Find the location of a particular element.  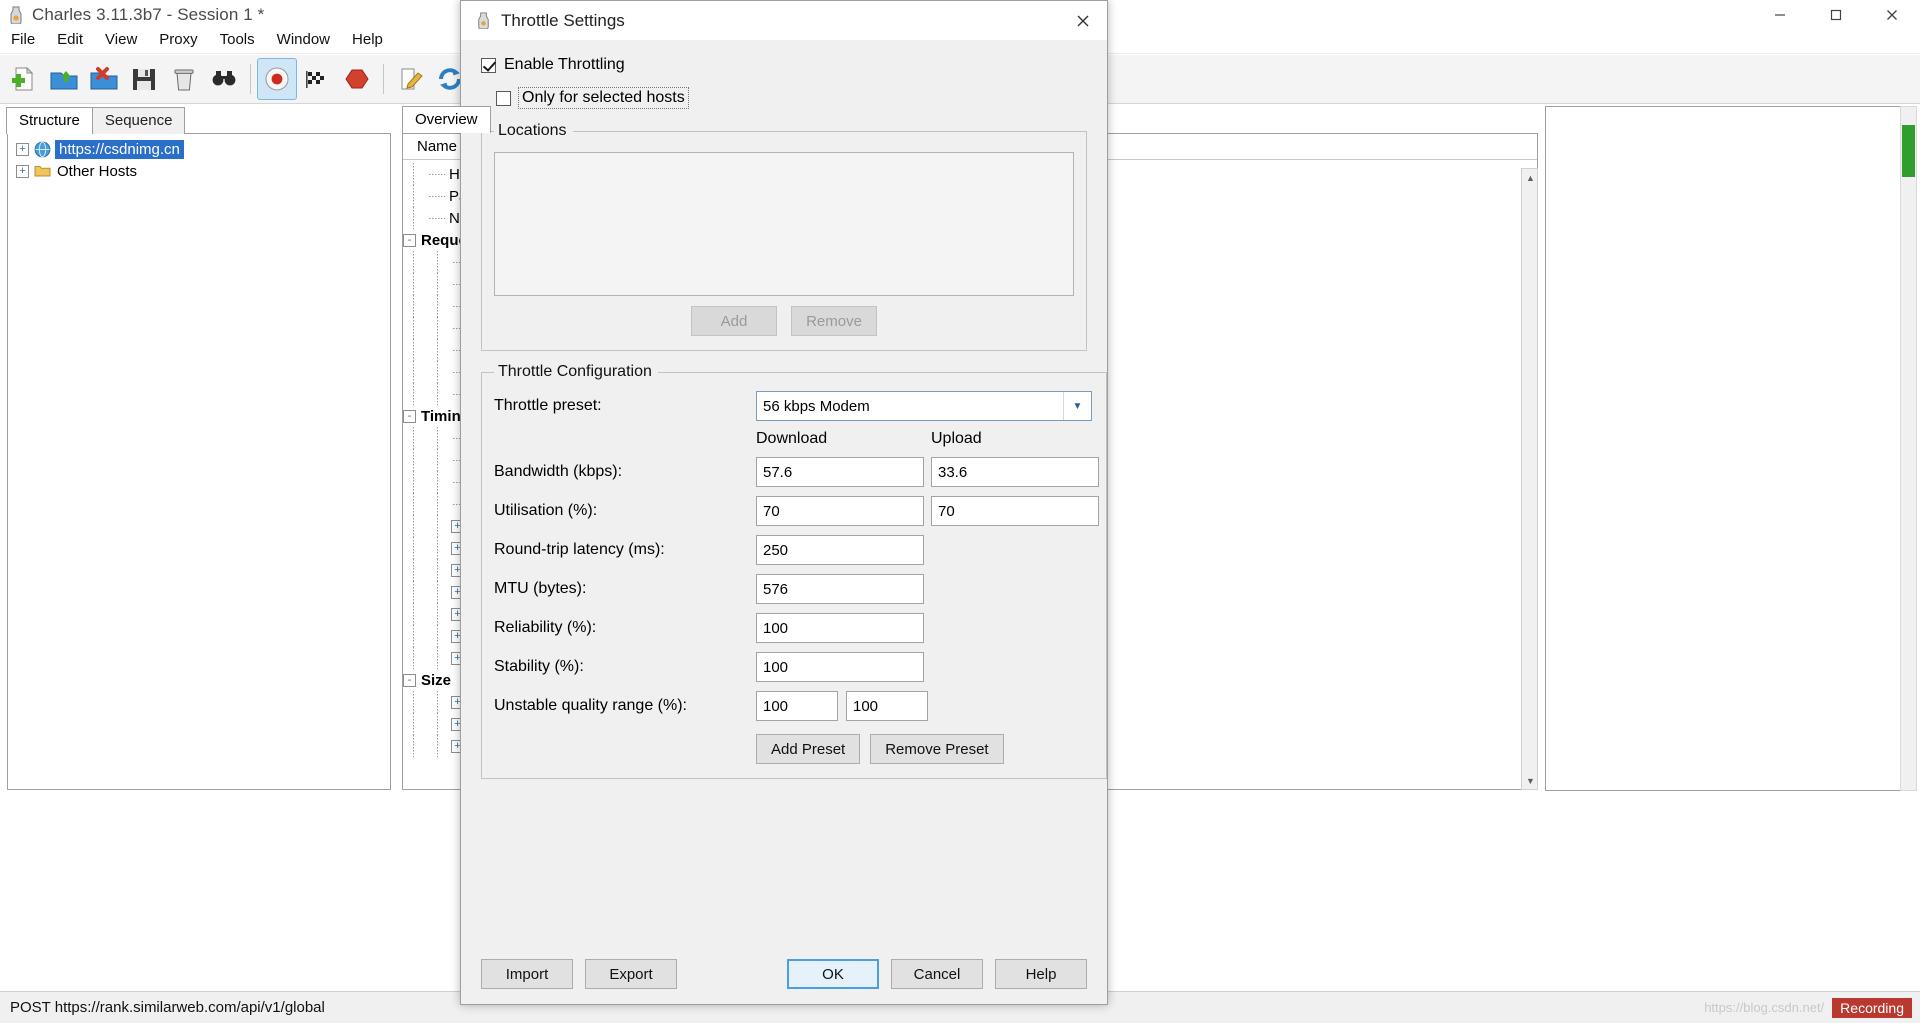

tab-overview: Overview is located at coordinates (446, 119).